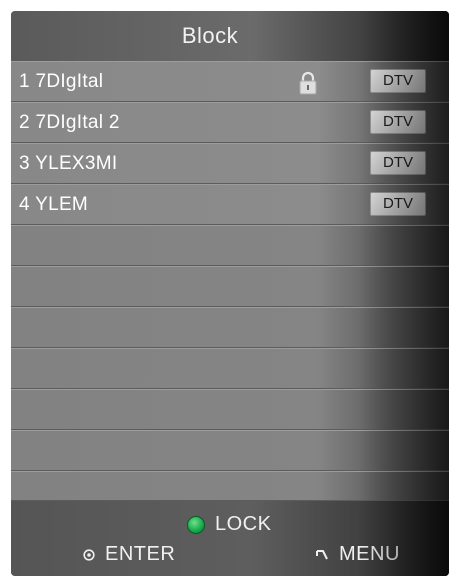  I want to click on menu-hint: MENU, so click(357, 554).